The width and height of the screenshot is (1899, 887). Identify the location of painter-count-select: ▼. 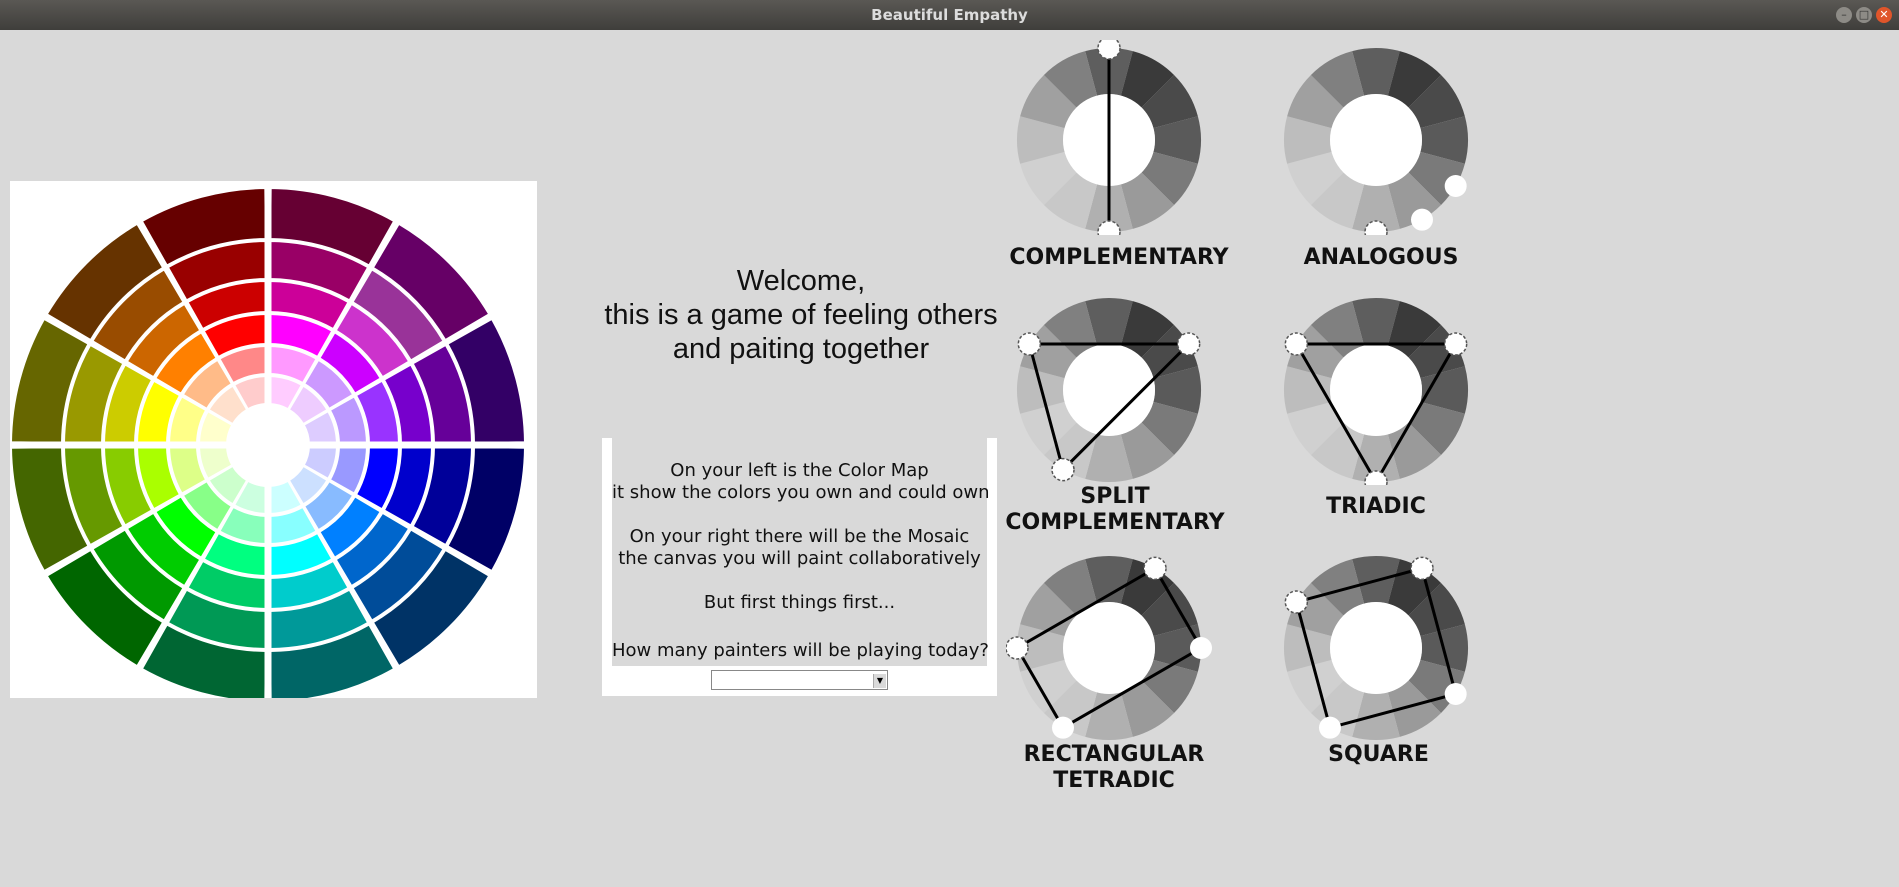
(799, 680).